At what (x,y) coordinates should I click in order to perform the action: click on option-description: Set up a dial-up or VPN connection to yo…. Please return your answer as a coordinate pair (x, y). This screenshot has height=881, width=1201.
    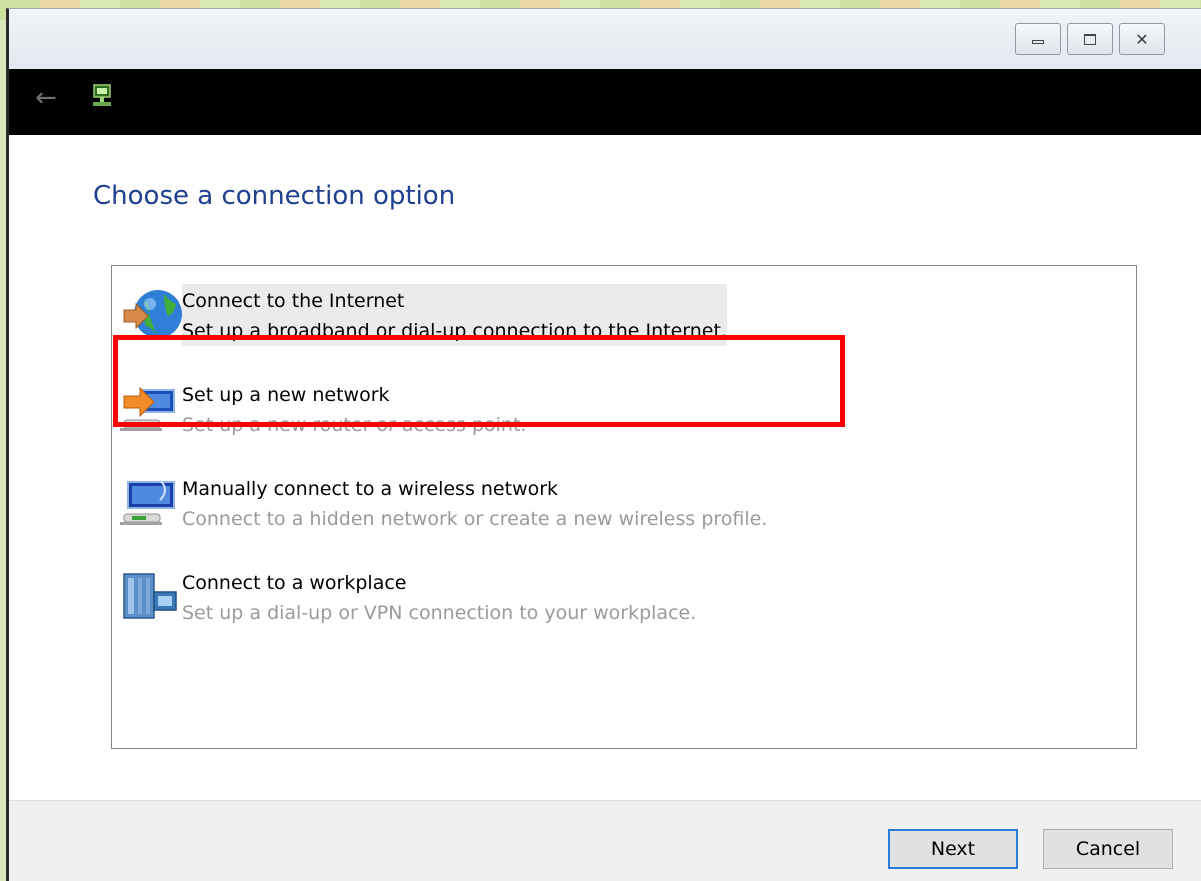
    Looking at the image, I should click on (439, 613).